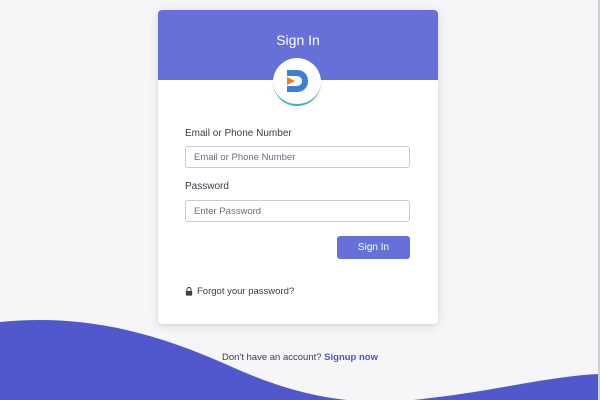 This screenshot has width=600, height=400. I want to click on d-logo-icon, so click(297, 81).